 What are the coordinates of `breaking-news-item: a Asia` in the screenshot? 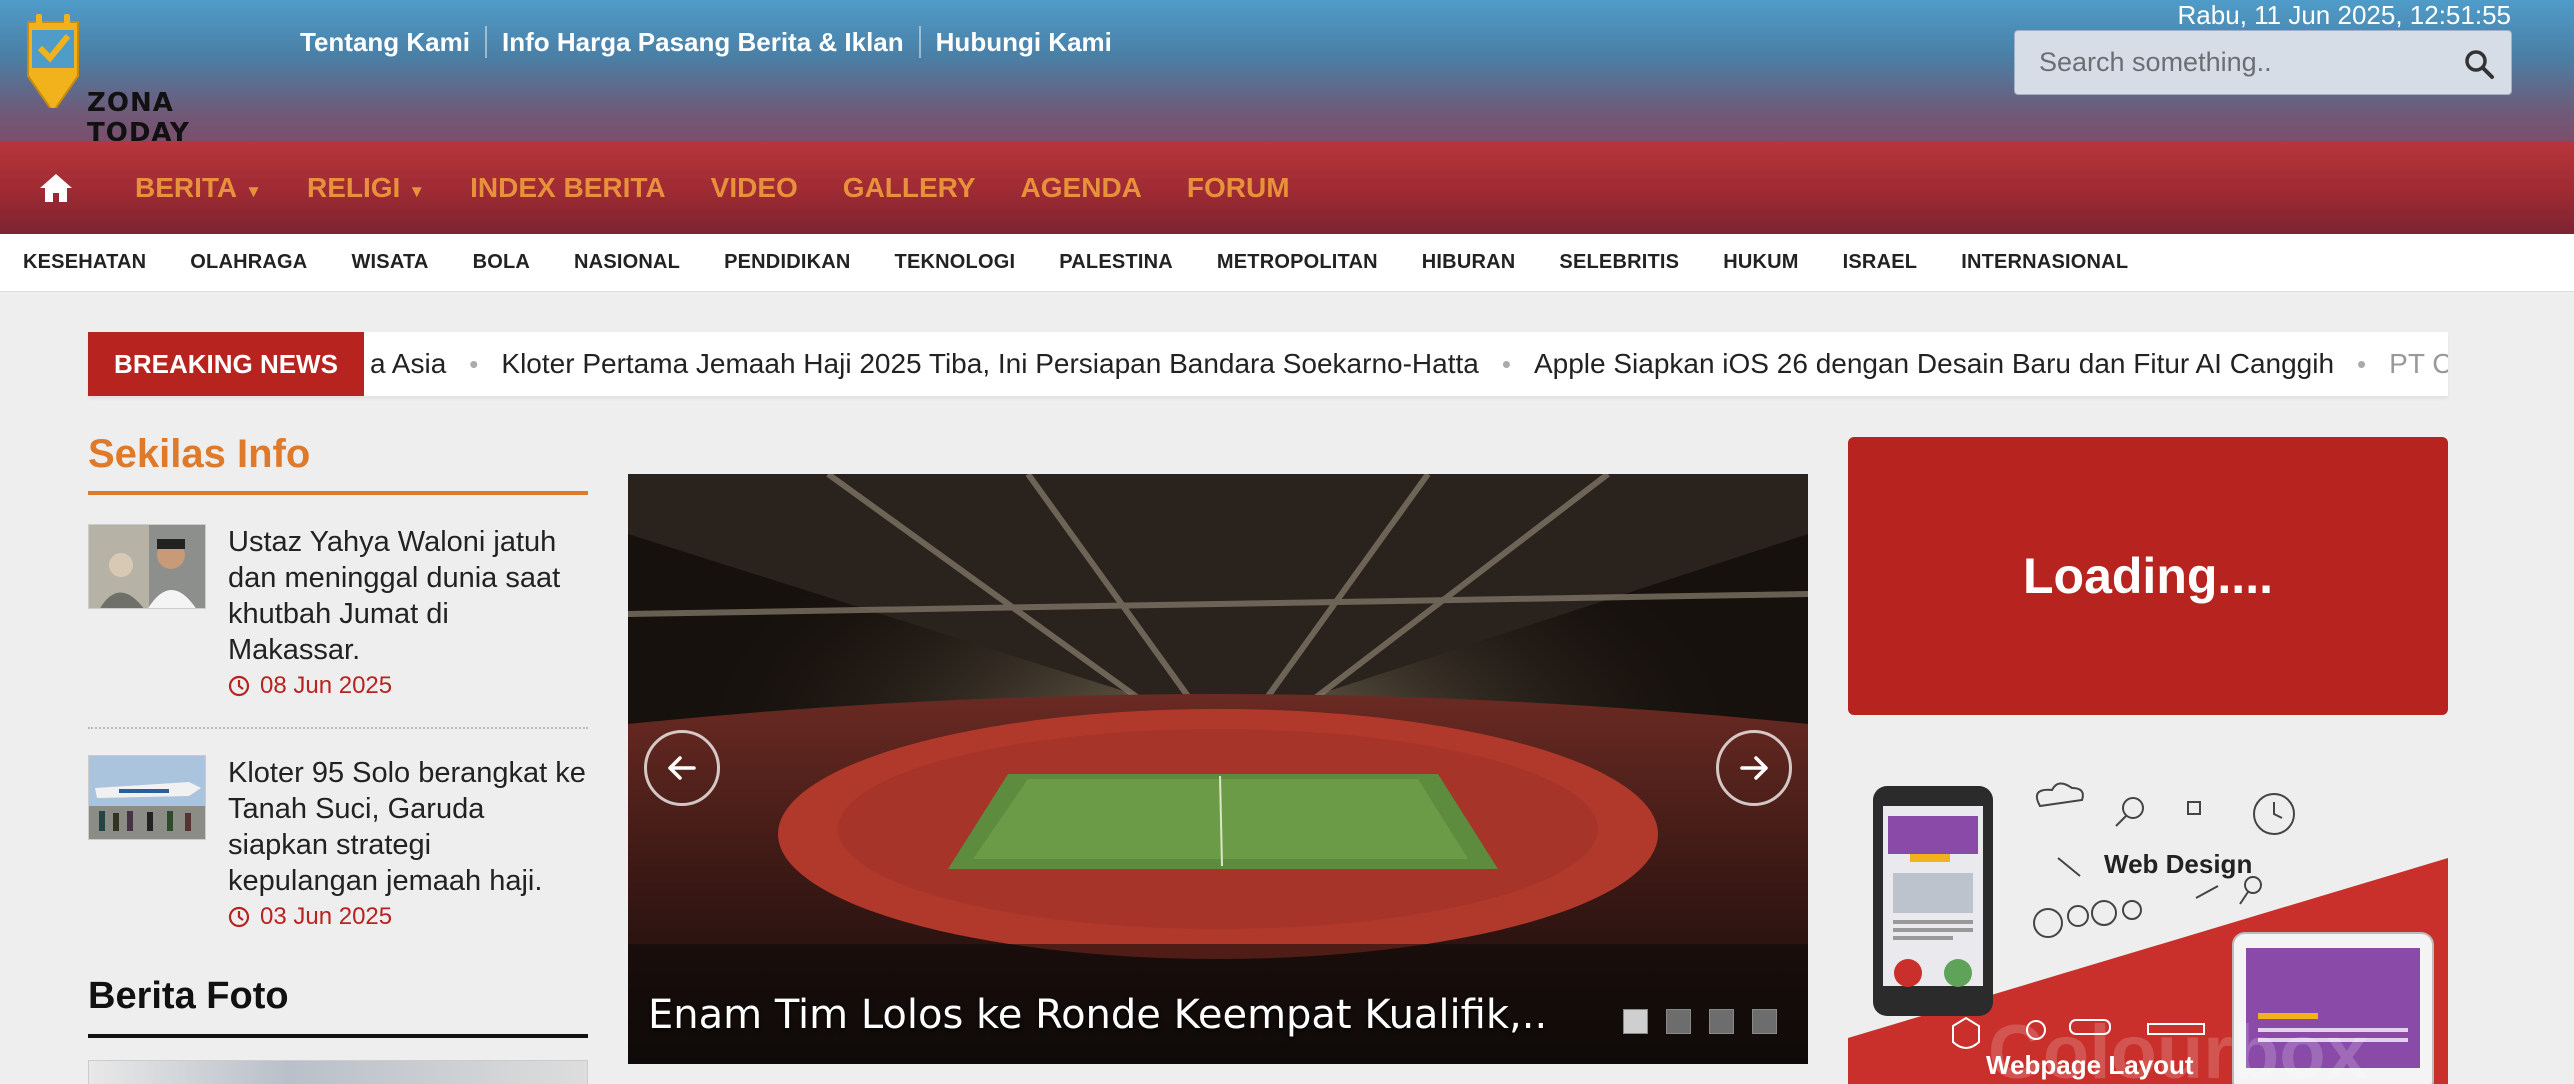 It's located at (408, 364).